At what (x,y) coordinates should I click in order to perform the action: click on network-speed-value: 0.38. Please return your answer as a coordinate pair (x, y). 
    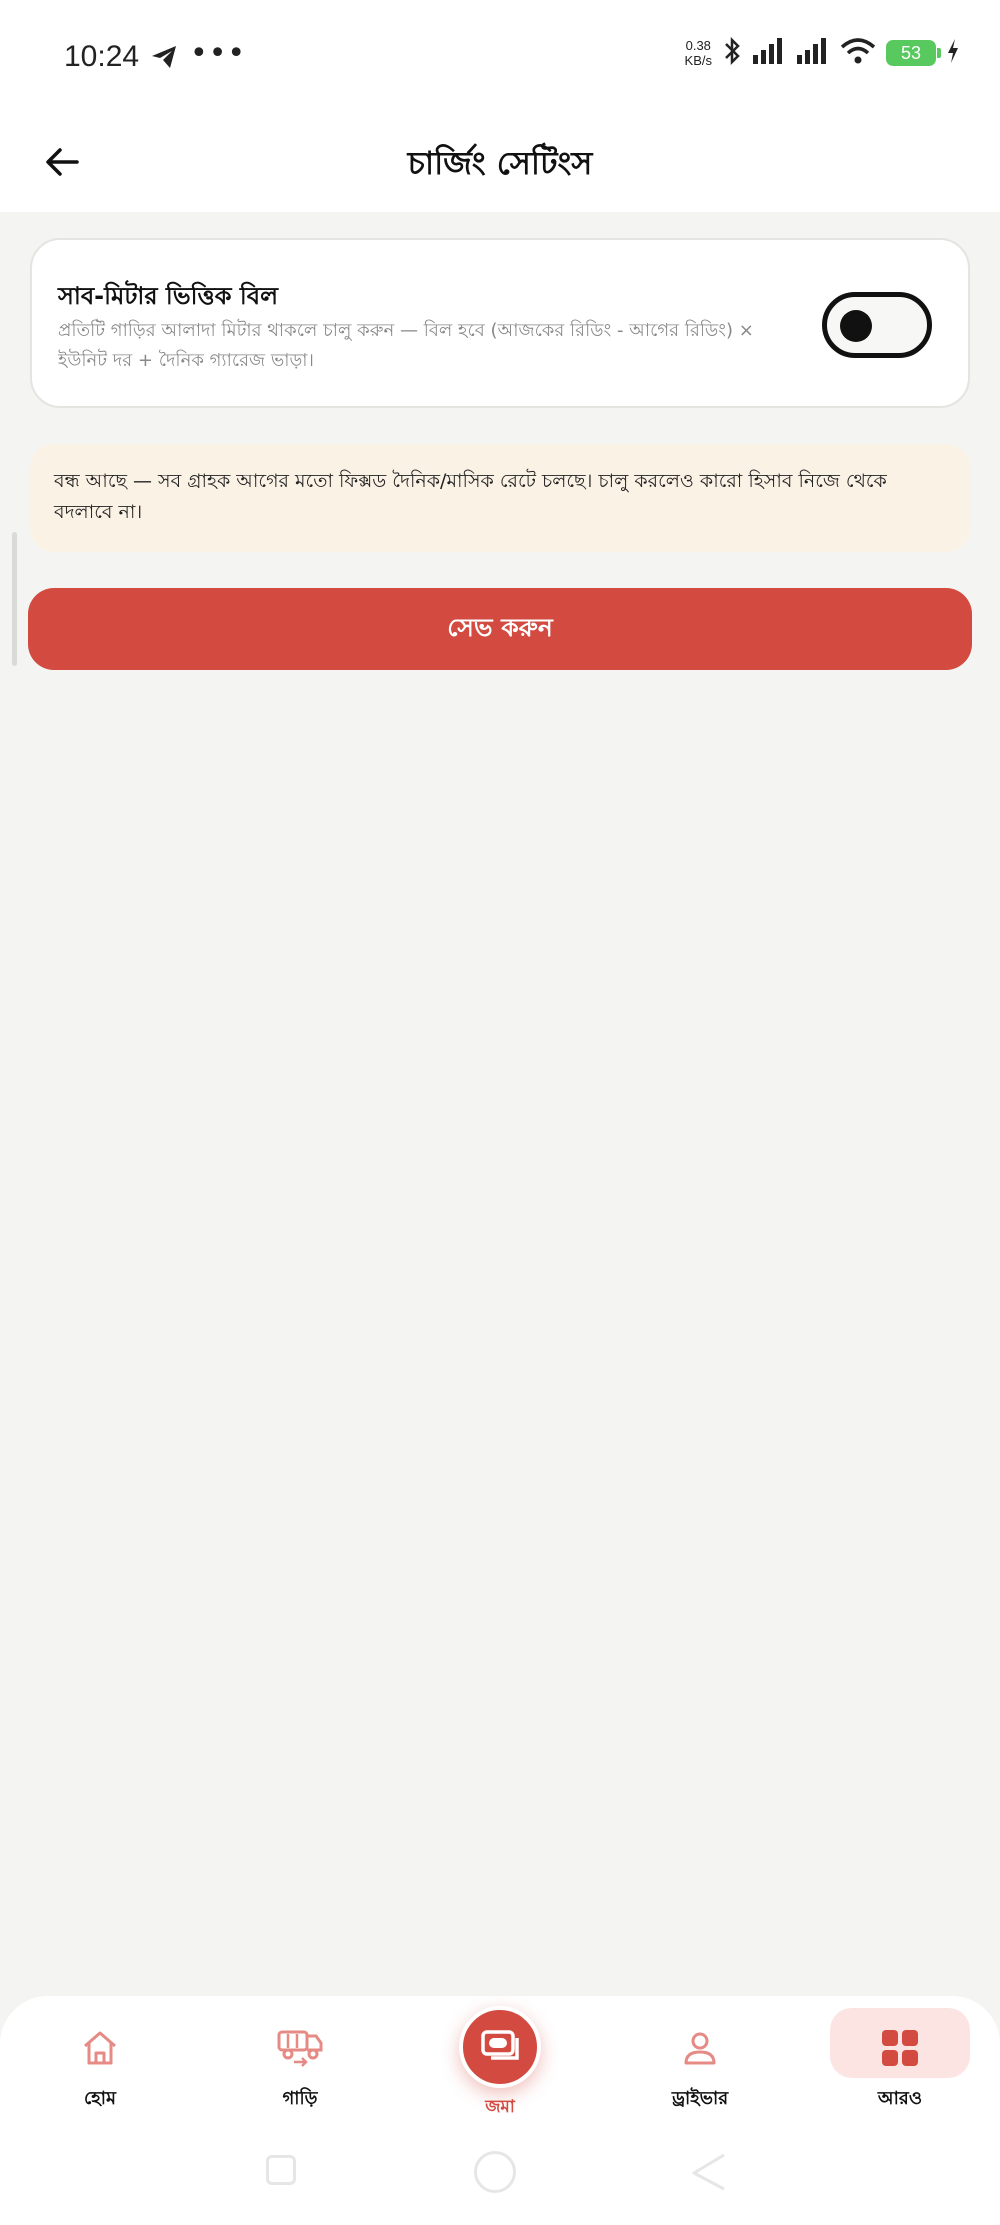
    Looking at the image, I should click on (698, 45).